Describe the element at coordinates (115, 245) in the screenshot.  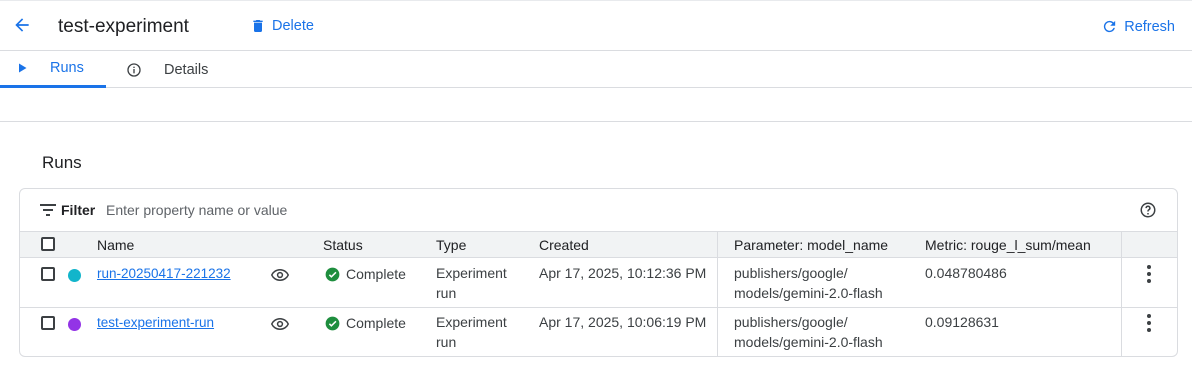
I see `column-header-name: Name` at that location.